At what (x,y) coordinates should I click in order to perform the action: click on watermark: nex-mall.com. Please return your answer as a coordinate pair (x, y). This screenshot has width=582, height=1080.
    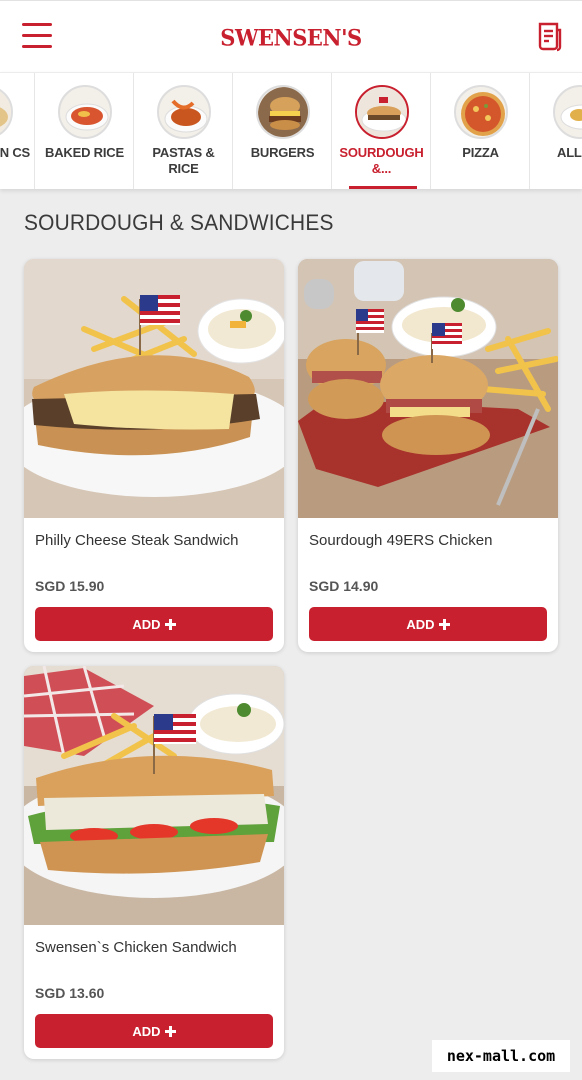
    Looking at the image, I should click on (501, 1056).